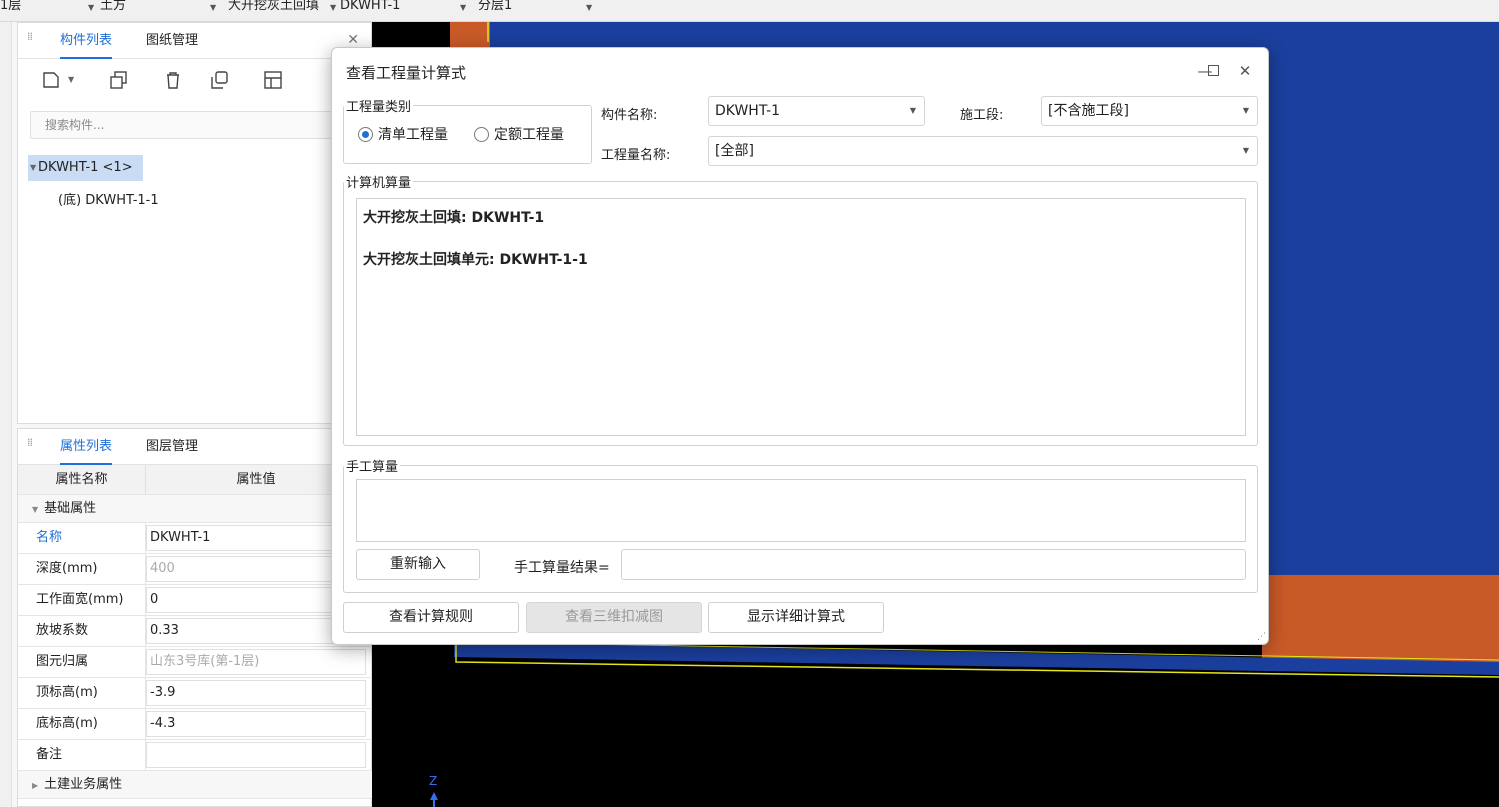  What do you see at coordinates (749, 11) in the screenshot?
I see `top-toolbar: 1层 ▼ 土方 ▼ 大开挖灰土回填 ▼ DKWHT-1 ▼ 分层1 ▼` at bounding box center [749, 11].